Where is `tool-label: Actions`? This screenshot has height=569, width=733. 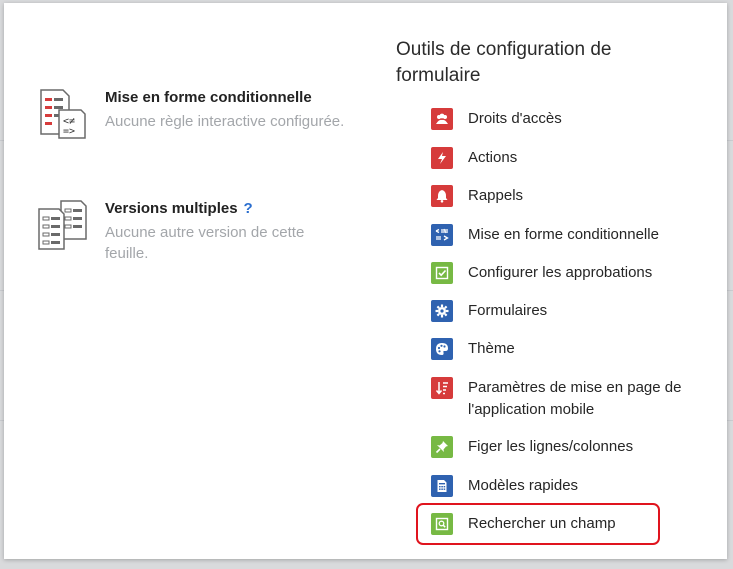 tool-label: Actions is located at coordinates (493, 157).